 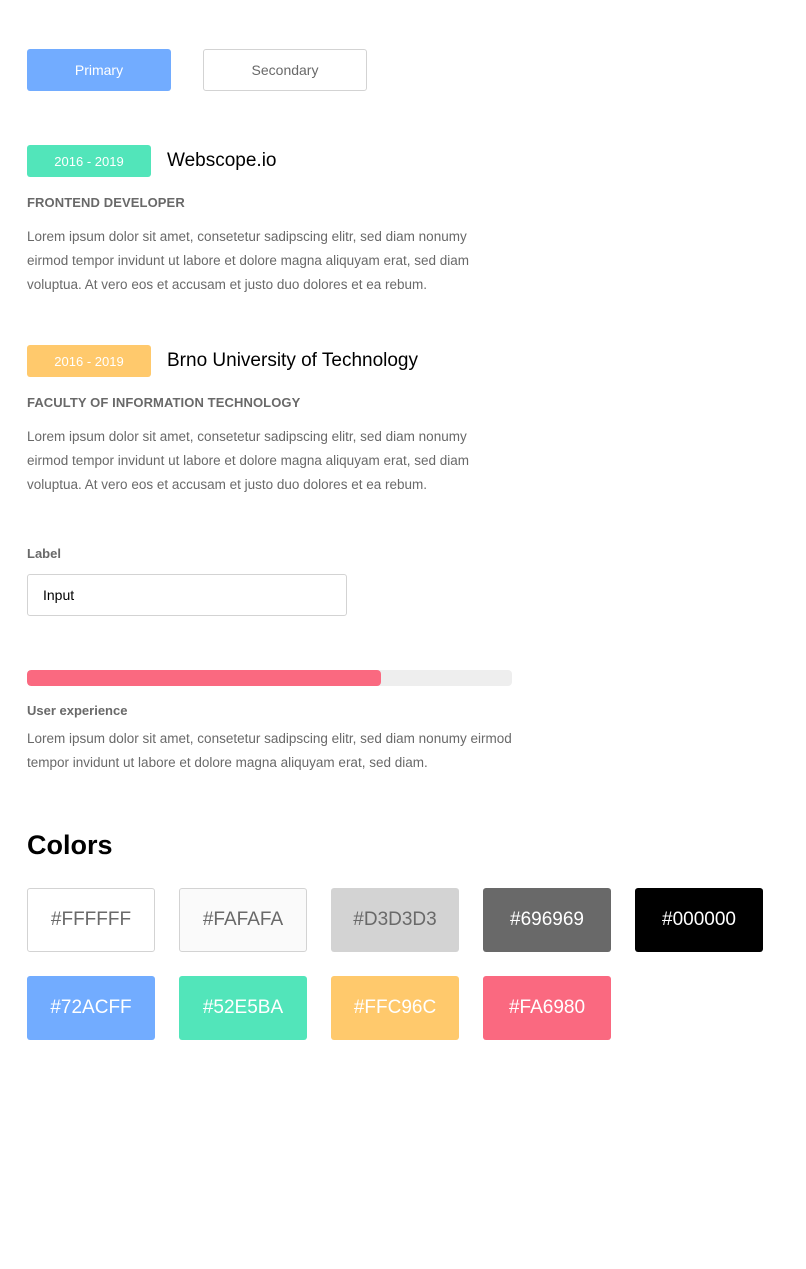 I want to click on entry-header: 2016 - 2019 Webscope.io, so click(x=267, y=161).